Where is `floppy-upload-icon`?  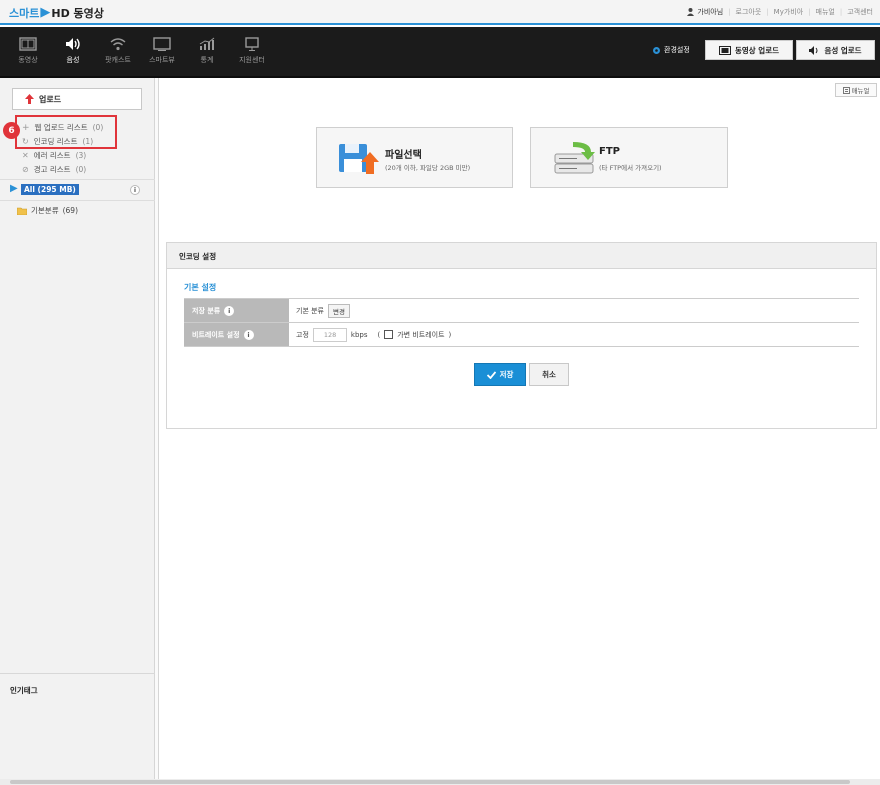
floppy-upload-icon is located at coordinates (359, 159).